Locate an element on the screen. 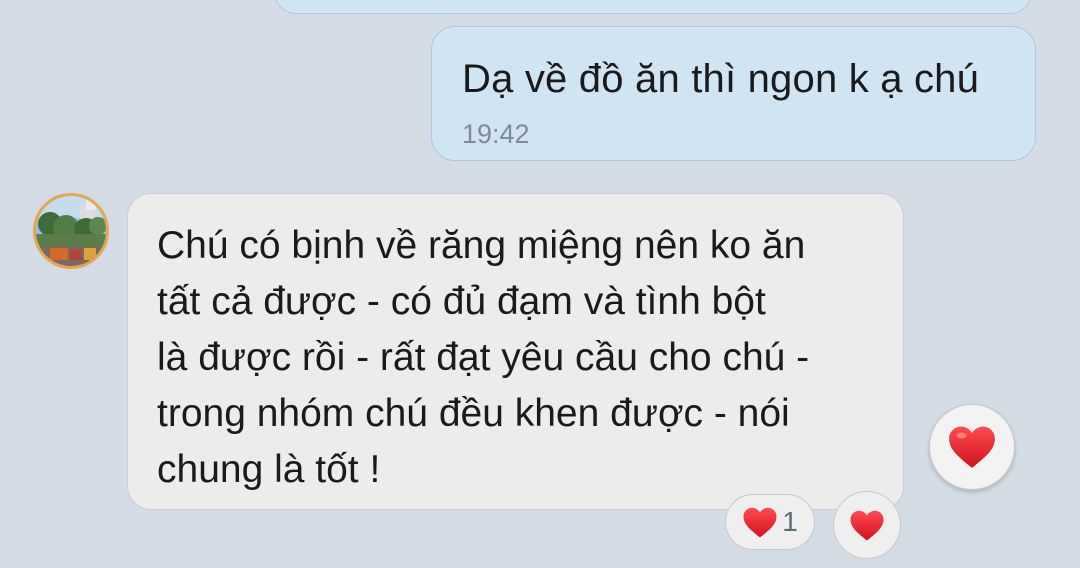  message-timestamp: 19:42 is located at coordinates (496, 134).